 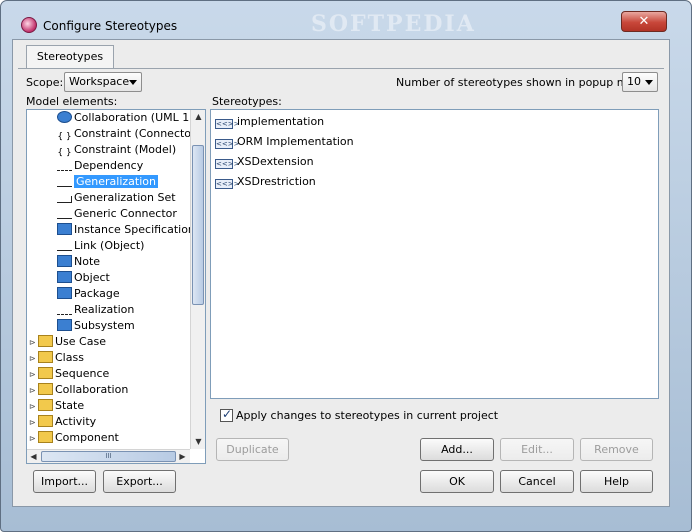 I want to click on tree-item-label: Object, so click(x=92, y=277).